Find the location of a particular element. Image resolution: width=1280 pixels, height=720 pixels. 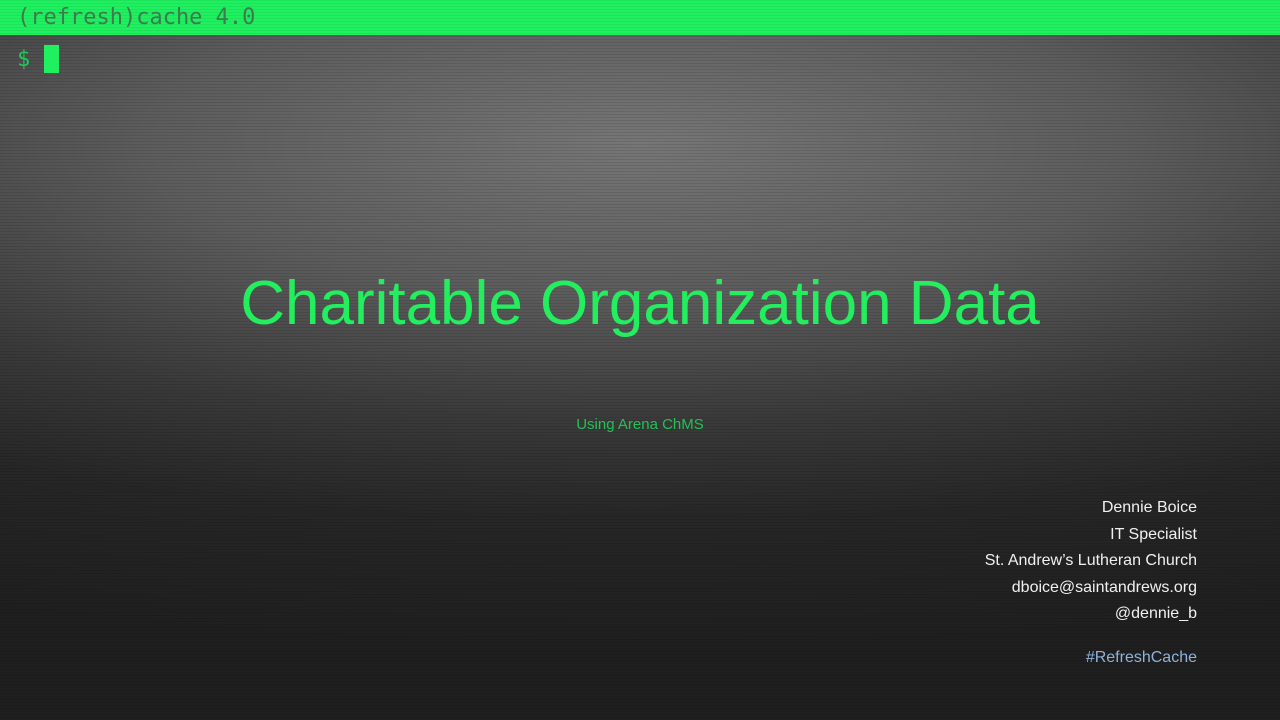

prompt-symbol: $ is located at coordinates (24, 59).